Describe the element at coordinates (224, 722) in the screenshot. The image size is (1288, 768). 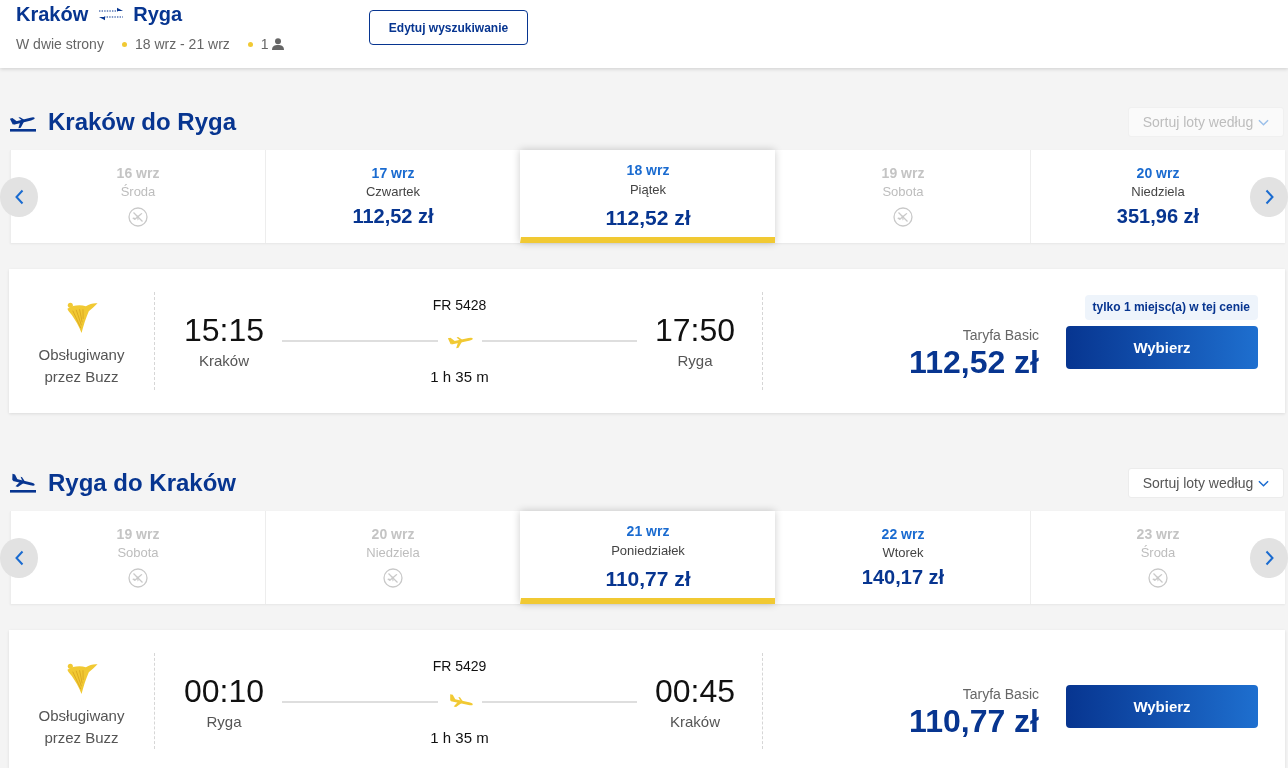
I see `departure-city: Ryga` at that location.